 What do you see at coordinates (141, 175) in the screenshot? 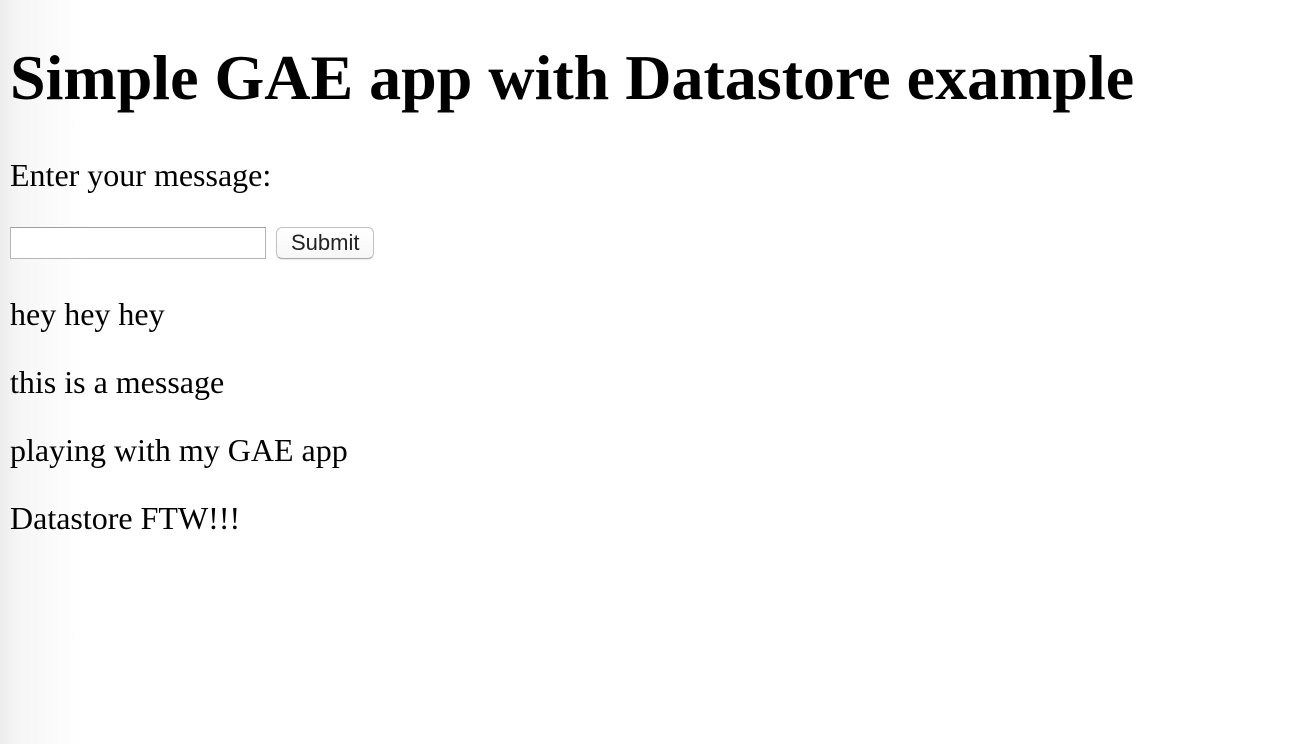
I see `message-prompt-label: Enter your message:` at bounding box center [141, 175].